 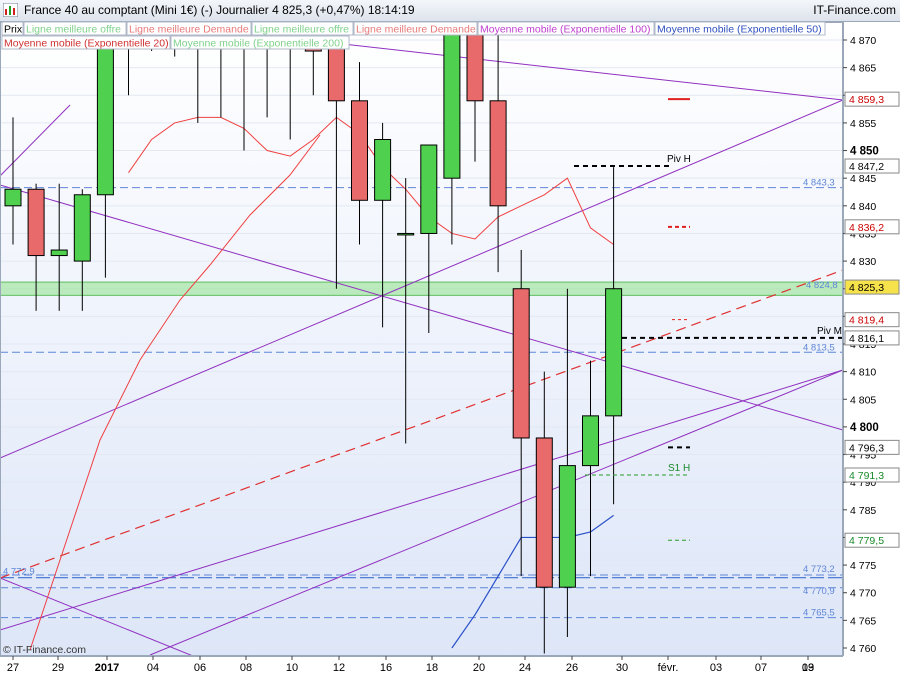 I want to click on legend-chip-label: Moyenne mobile (Exponentielle 200), so click(x=258, y=44).